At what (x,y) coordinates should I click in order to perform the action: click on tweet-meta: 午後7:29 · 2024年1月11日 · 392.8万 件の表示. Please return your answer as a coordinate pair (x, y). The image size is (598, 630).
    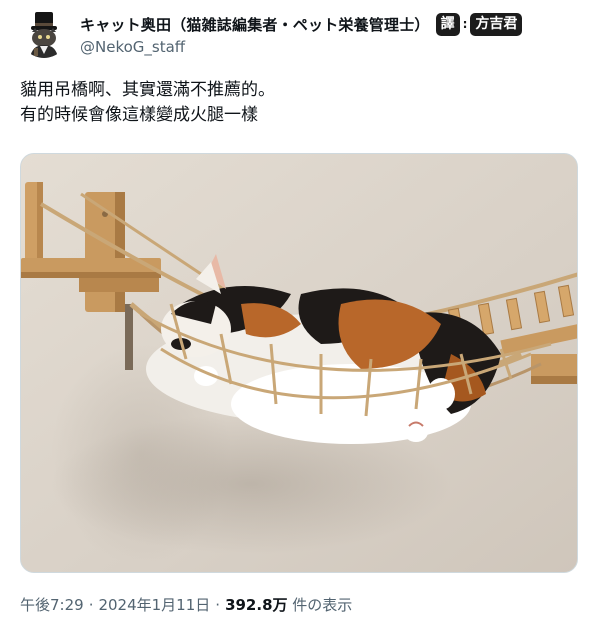
    Looking at the image, I should click on (186, 604).